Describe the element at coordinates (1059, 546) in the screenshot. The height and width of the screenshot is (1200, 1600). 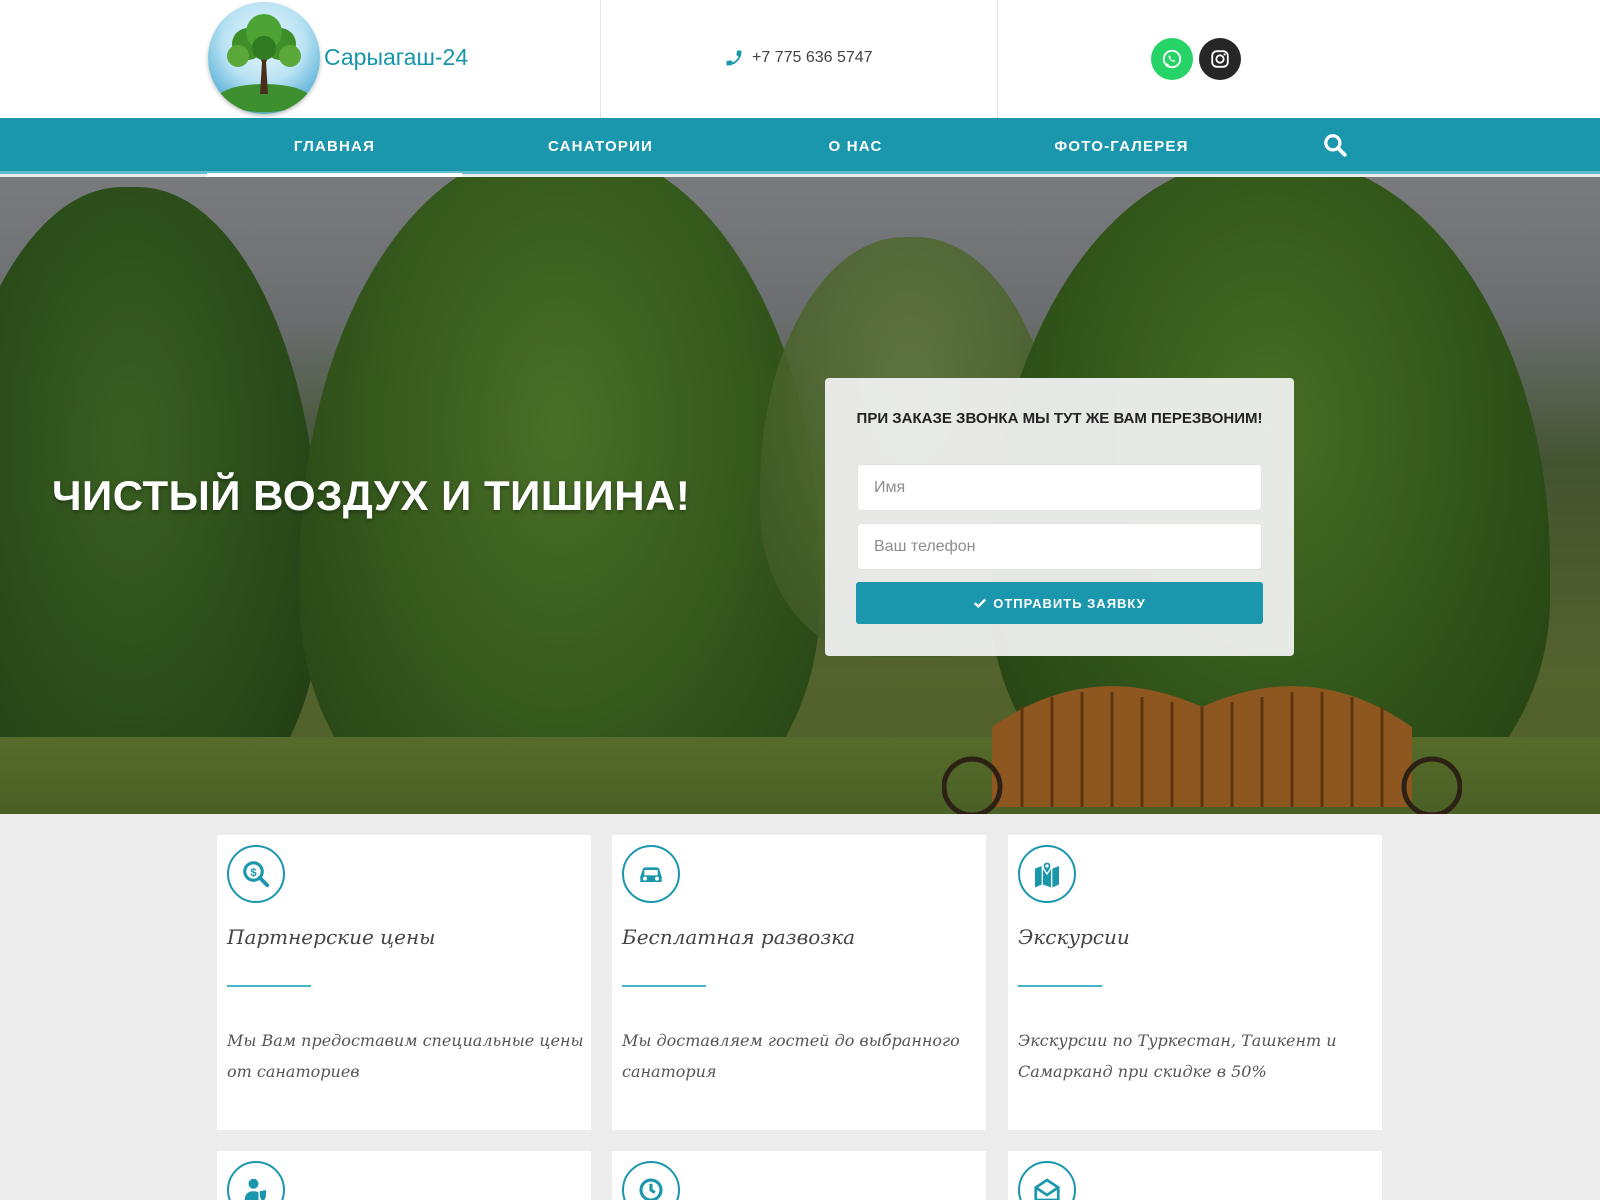
I see `phone-input` at that location.